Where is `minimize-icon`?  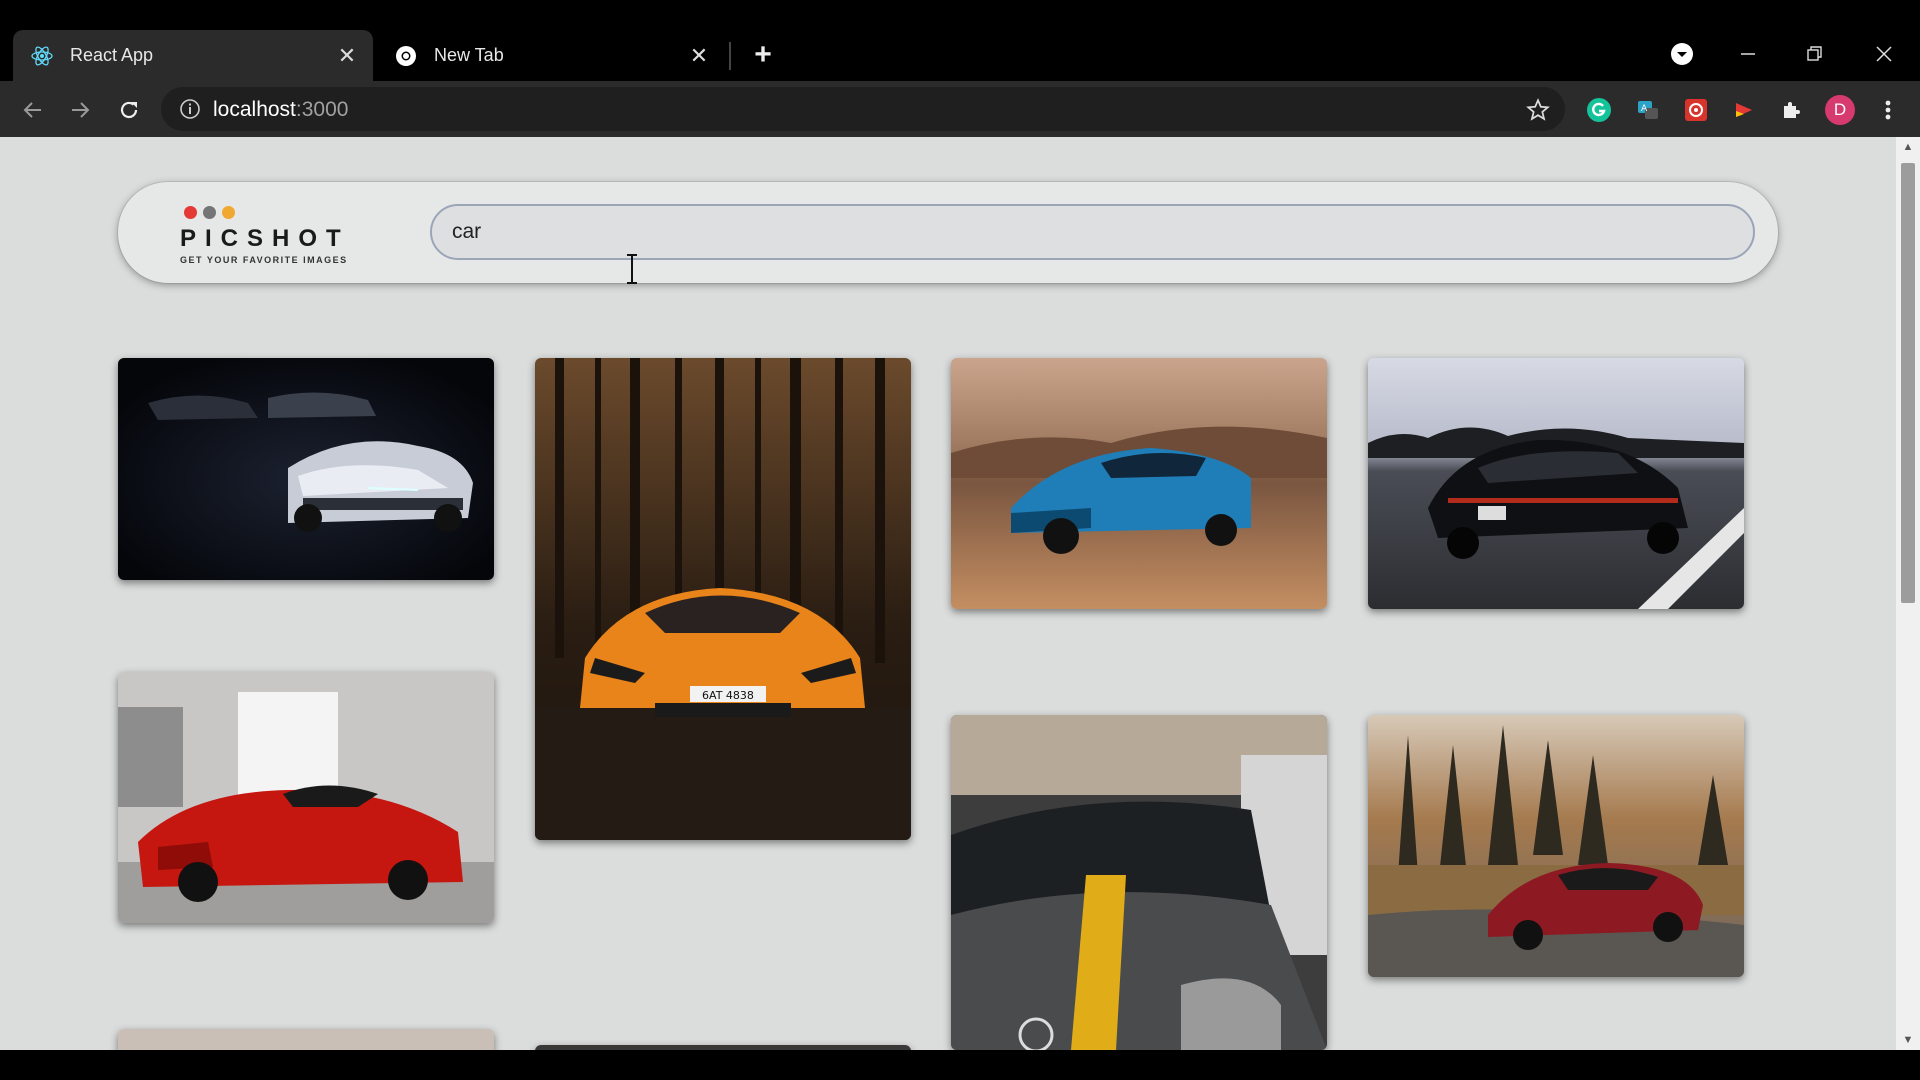
minimize-icon is located at coordinates (1748, 54).